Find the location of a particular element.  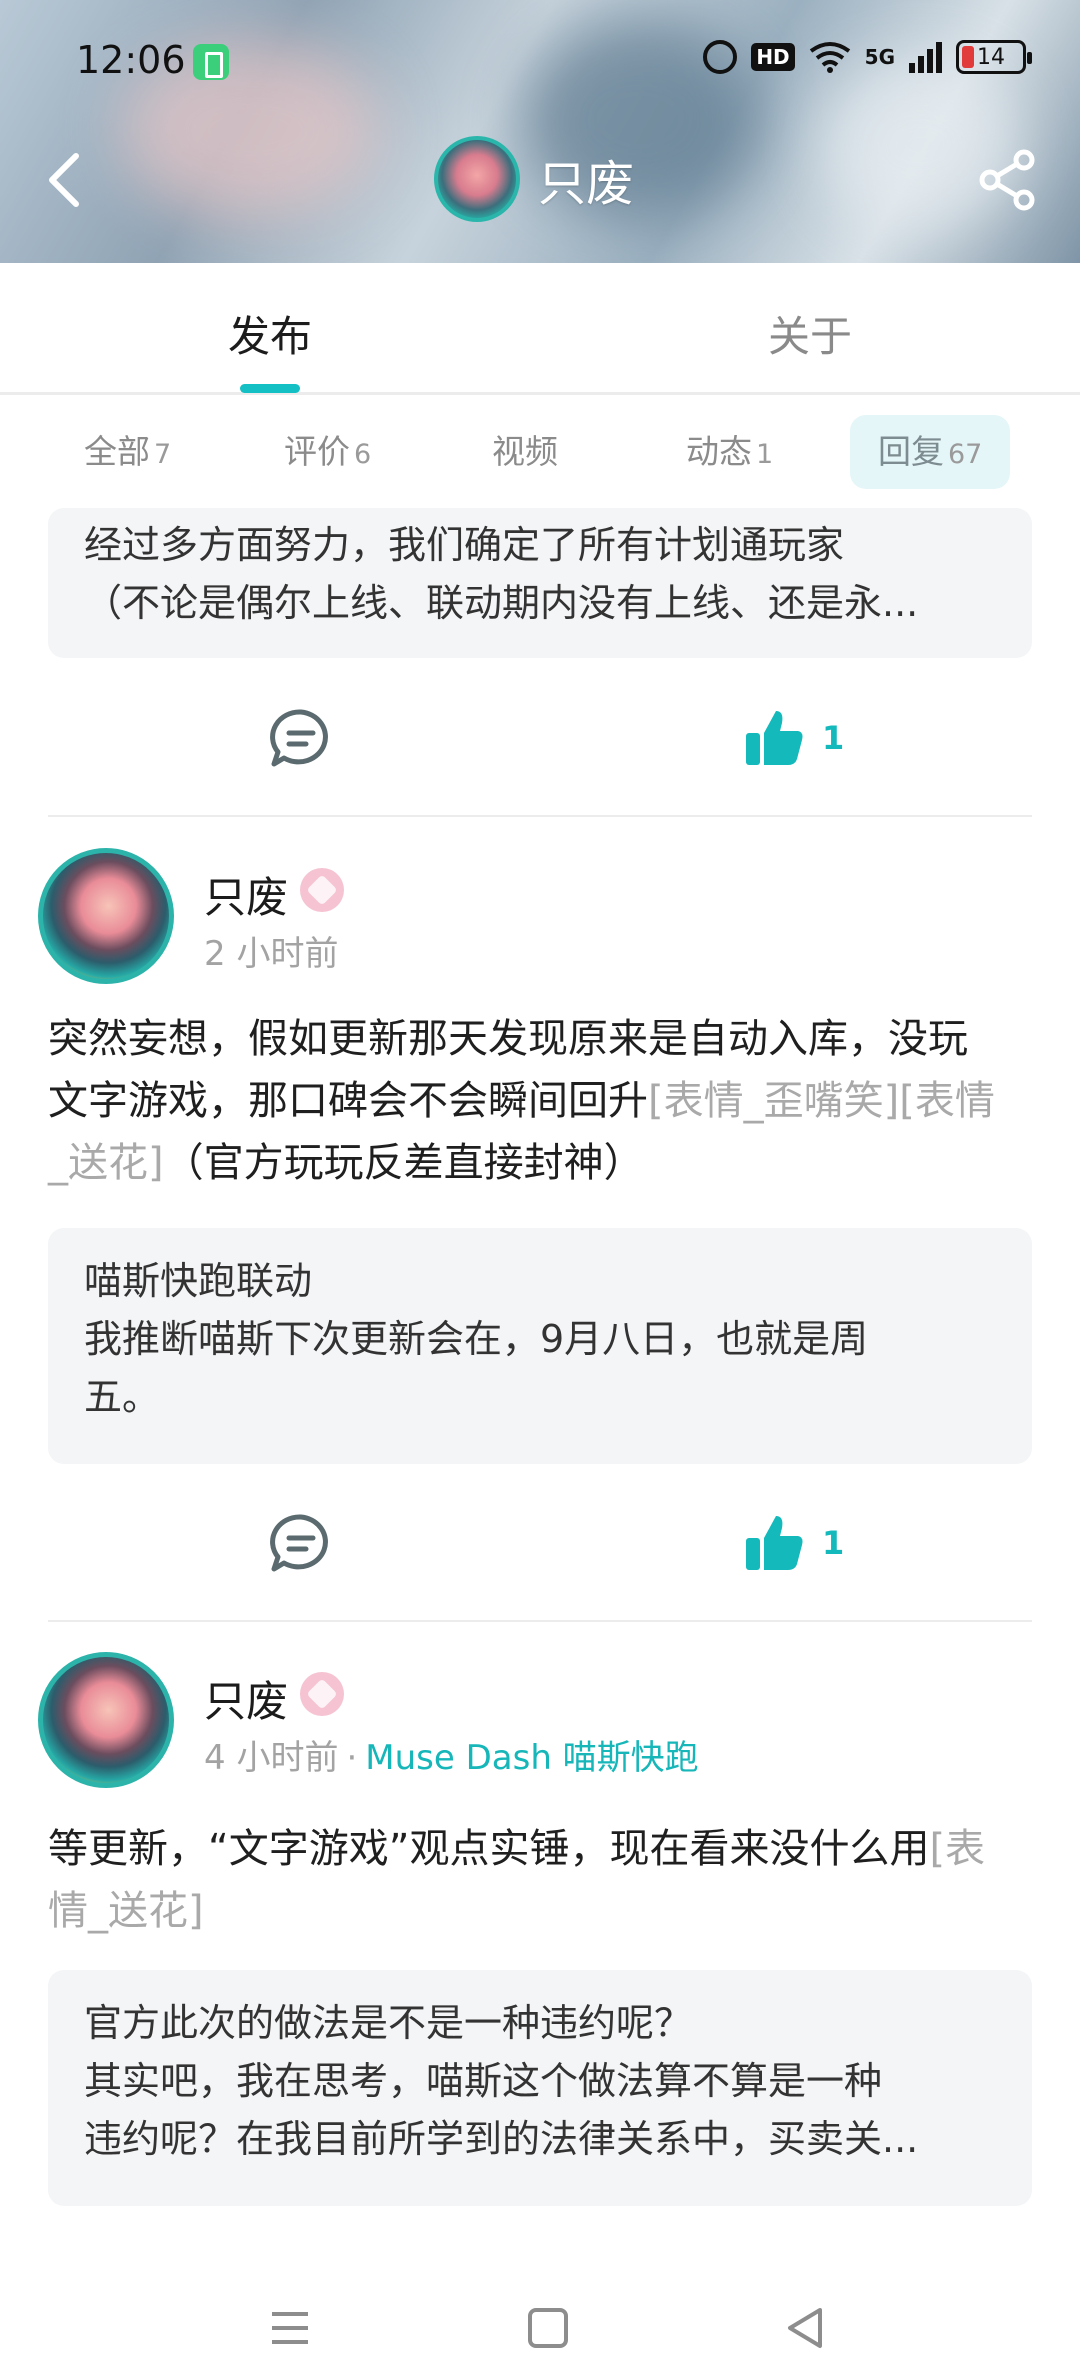

post-text-line: 突然妄想，假如更新那天发现原来是自动入库，没玩 is located at coordinates (508, 1039).